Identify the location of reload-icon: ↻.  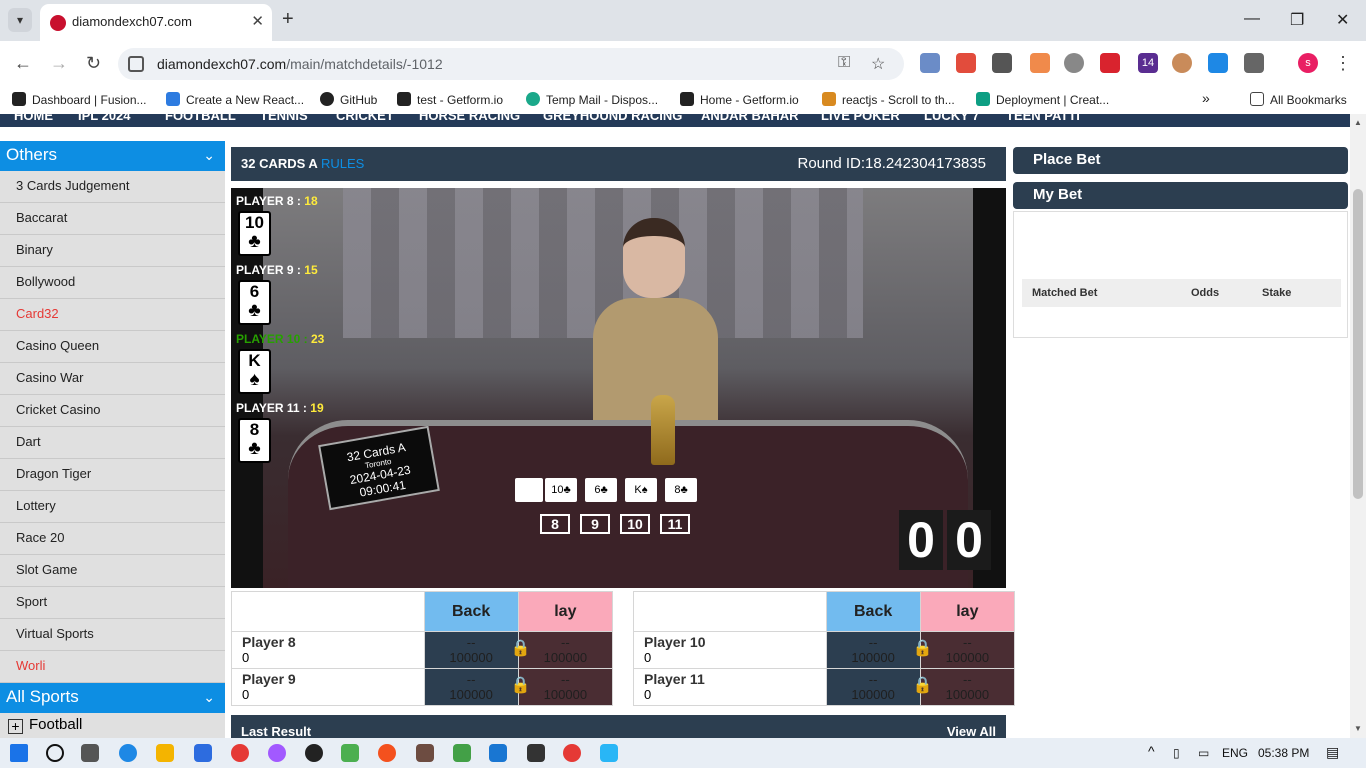
(93, 63).